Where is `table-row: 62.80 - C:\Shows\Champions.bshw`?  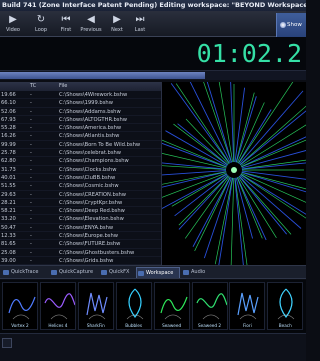 table-row: 62.80 - C:\Shows\Champions.bshw is located at coordinates (80, 161).